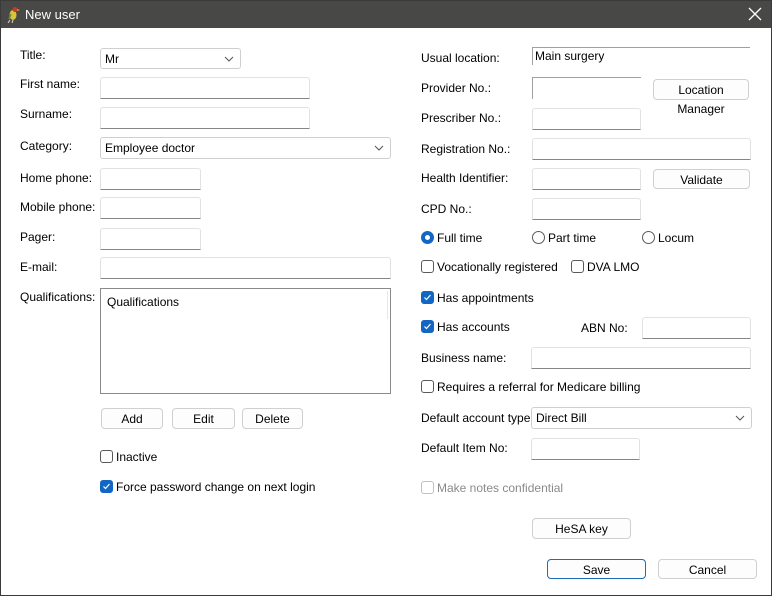 This screenshot has height=596, width=772. What do you see at coordinates (427, 487) in the screenshot?
I see `make-notes-confidential-checkbox` at bounding box center [427, 487].